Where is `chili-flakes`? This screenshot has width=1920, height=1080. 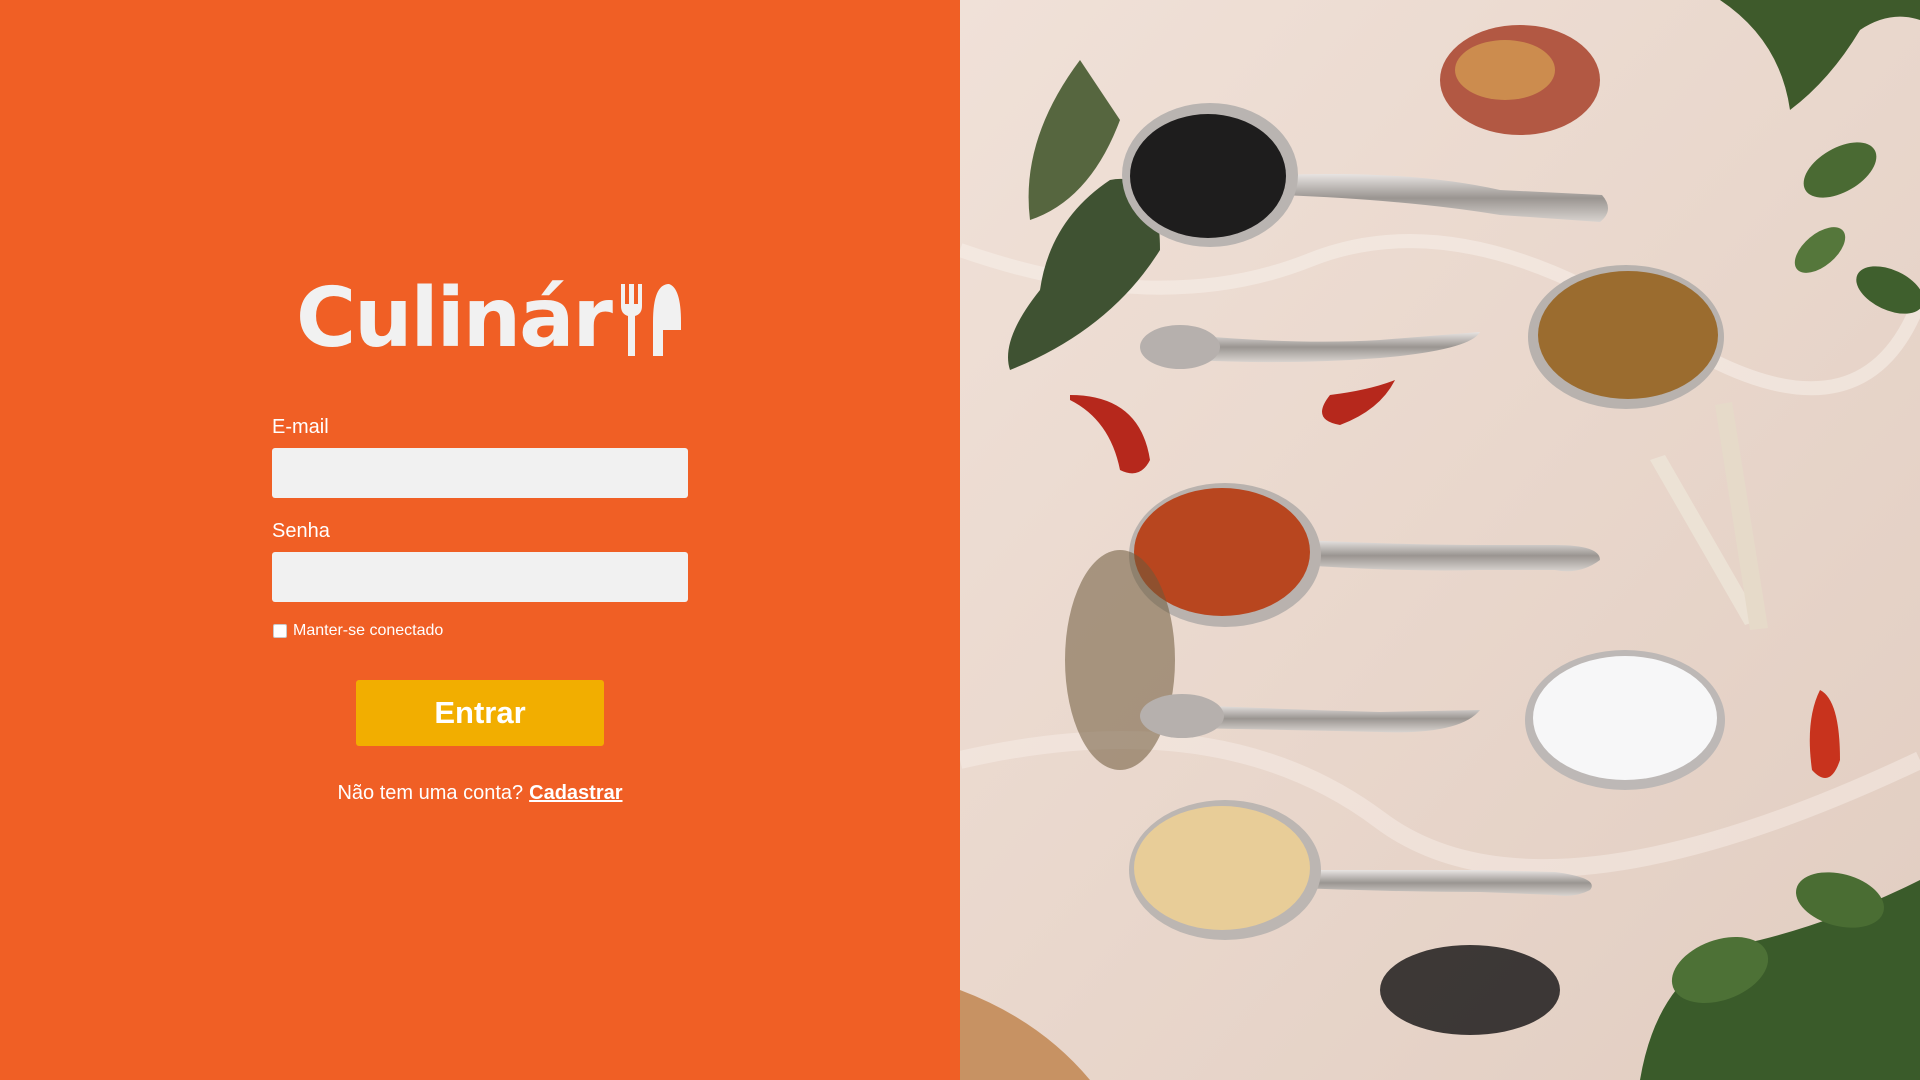 chili-flakes is located at coordinates (1520, 80).